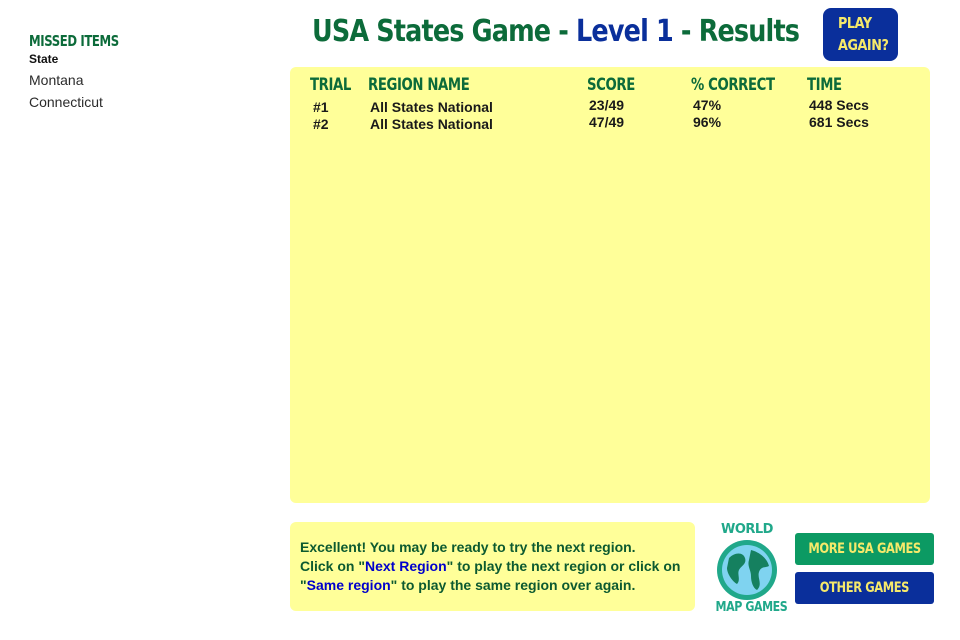 The image size is (960, 640). What do you see at coordinates (733, 85) in the screenshot?
I see `col-header-percent: % Correct` at bounding box center [733, 85].